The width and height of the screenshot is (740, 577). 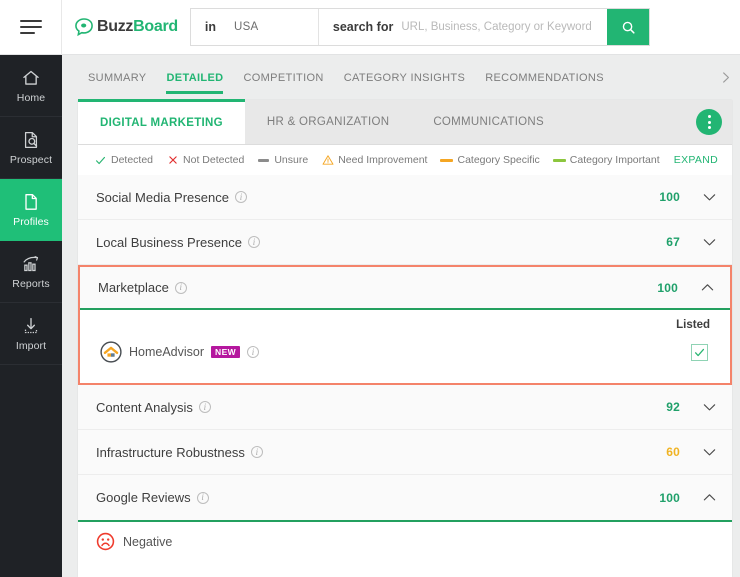 I want to click on accordion-label: Local Business Presence, so click(x=169, y=242).